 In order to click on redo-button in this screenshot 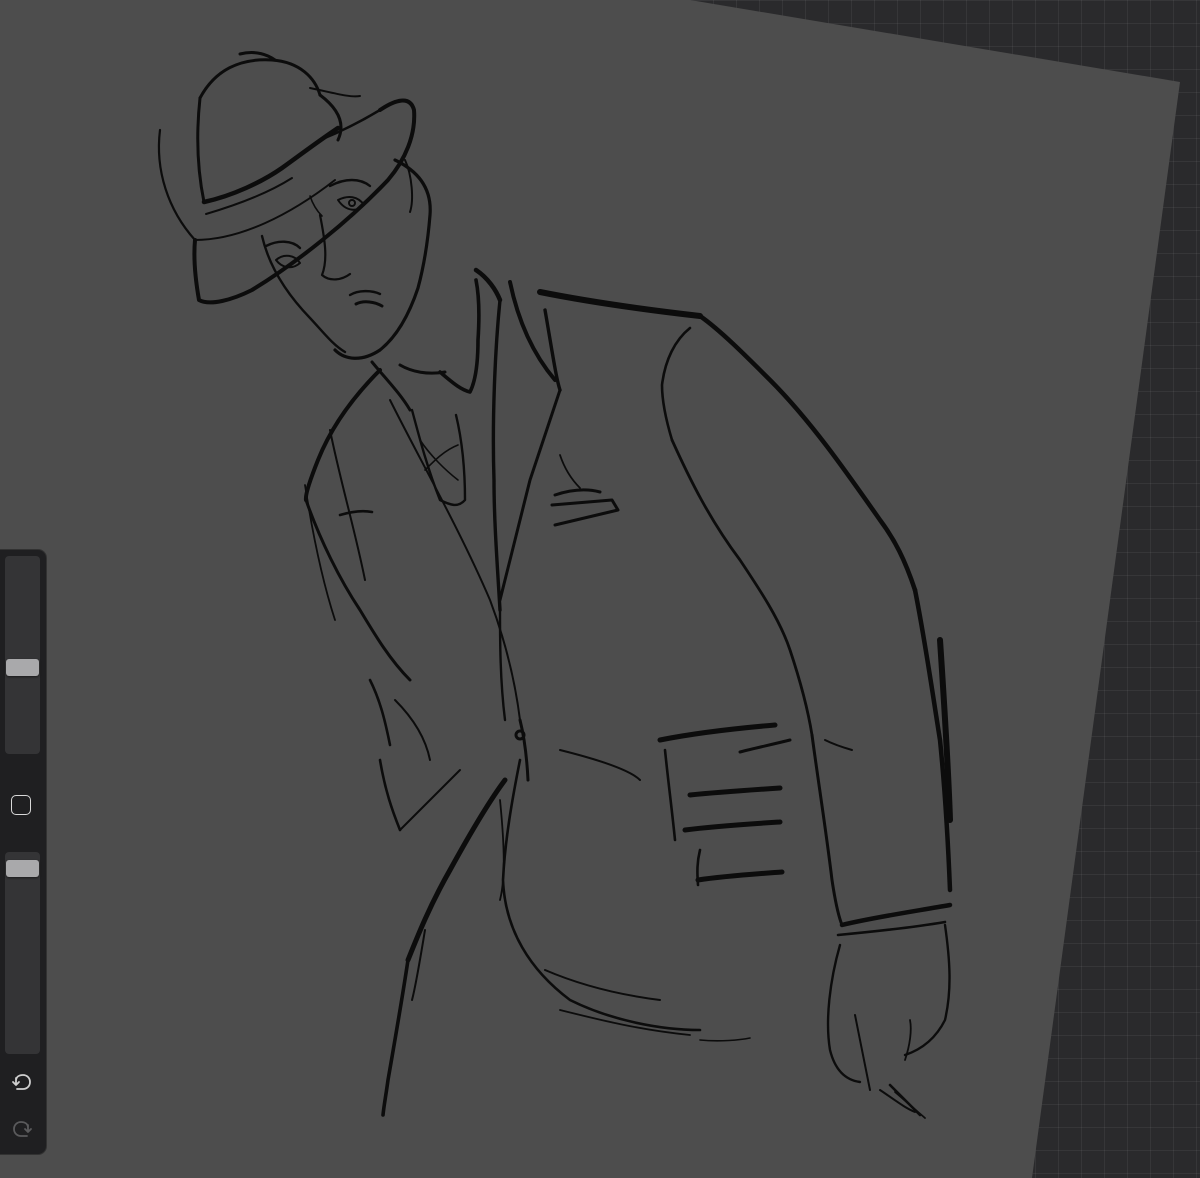, I will do `click(22, 1130)`.